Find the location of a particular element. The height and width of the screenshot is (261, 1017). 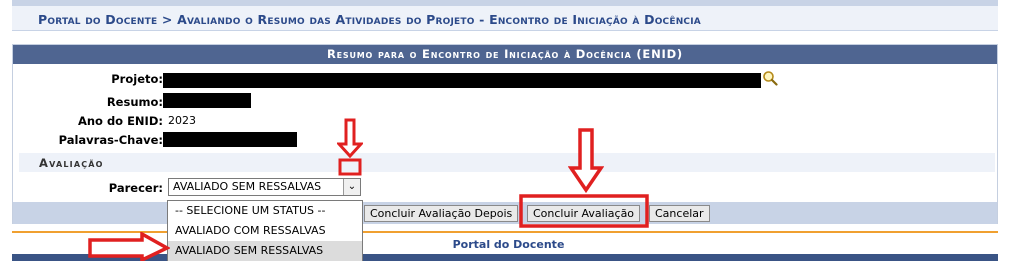

concluir-depois-button: Concluir Avaliação Depois is located at coordinates (441, 213).